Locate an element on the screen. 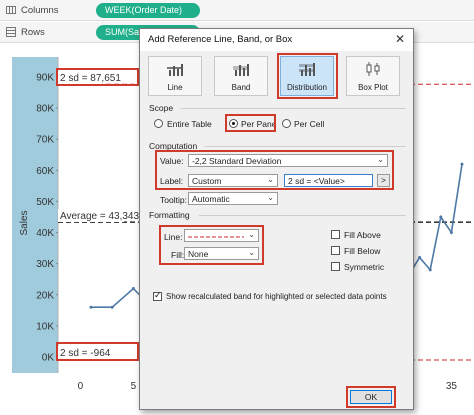  columns-shelf-label: Columns is located at coordinates (40, 10).